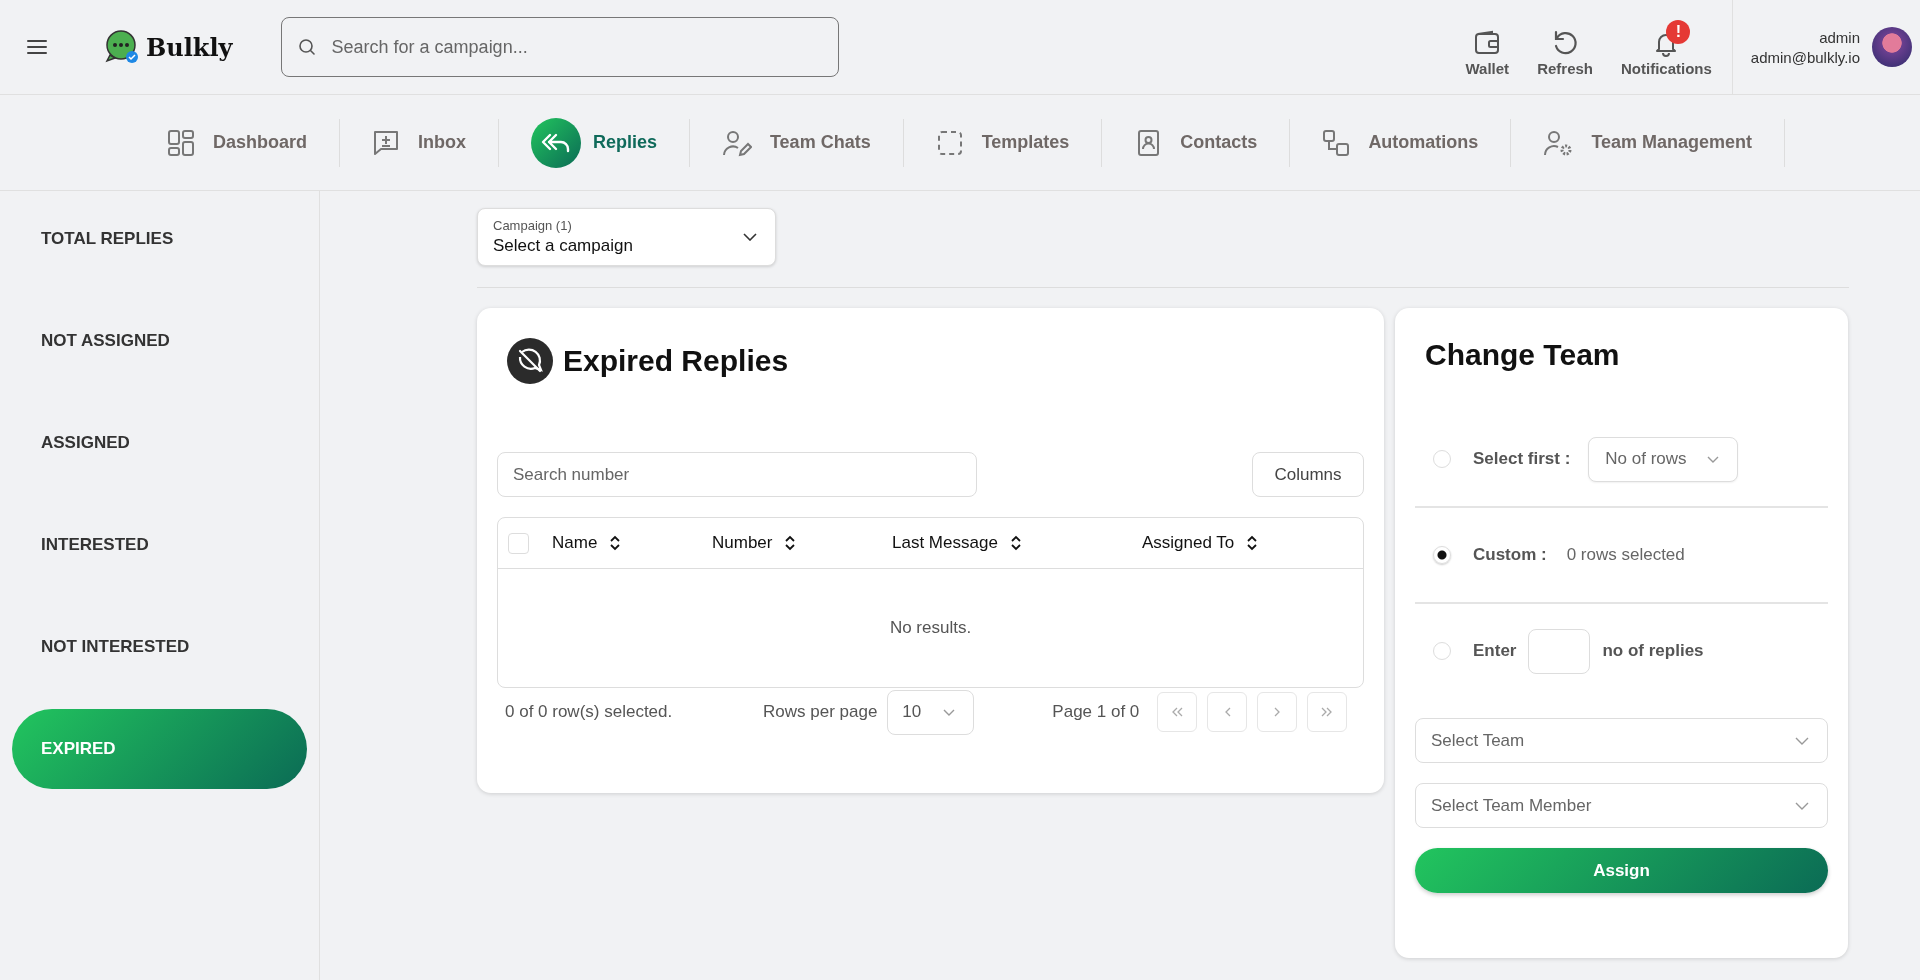 Image resolution: width=1920 pixels, height=980 pixels. Describe the element at coordinates (1839, 37) in the screenshot. I see `user-name: admin` at that location.